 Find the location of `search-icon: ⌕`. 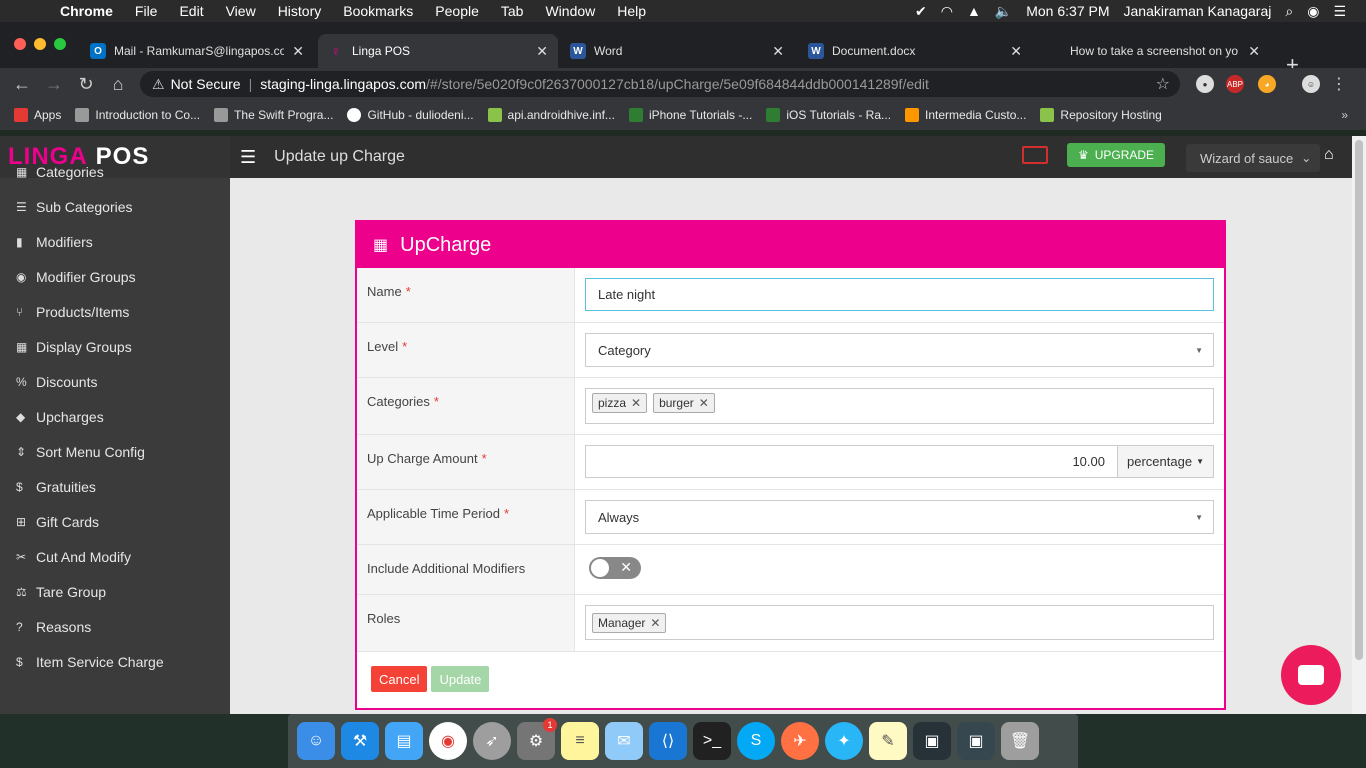

search-icon: ⌕ is located at coordinates (1289, 11).